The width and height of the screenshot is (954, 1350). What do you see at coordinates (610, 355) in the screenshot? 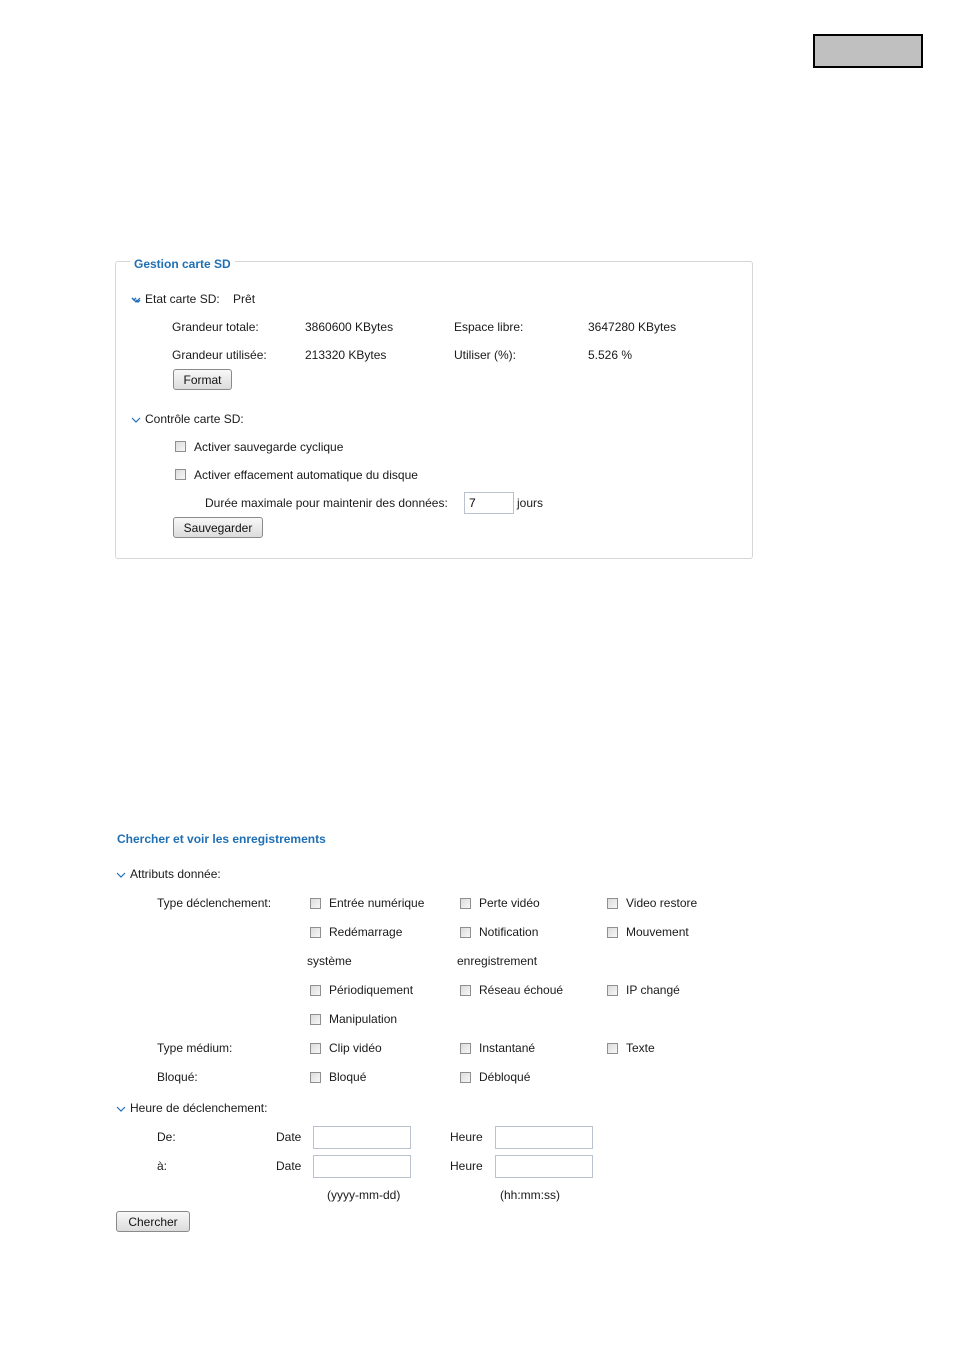
I see `usage-percent-value: 5.526 %` at bounding box center [610, 355].